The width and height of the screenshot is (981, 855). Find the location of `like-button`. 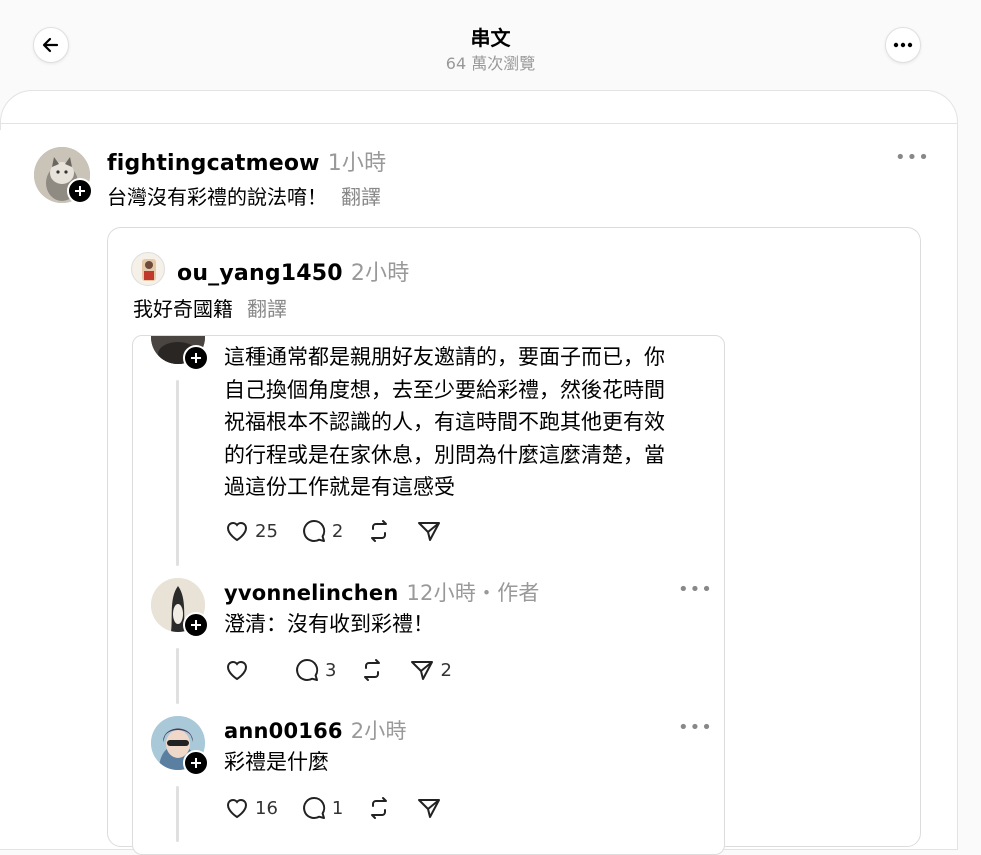

like-button is located at coordinates (237, 670).